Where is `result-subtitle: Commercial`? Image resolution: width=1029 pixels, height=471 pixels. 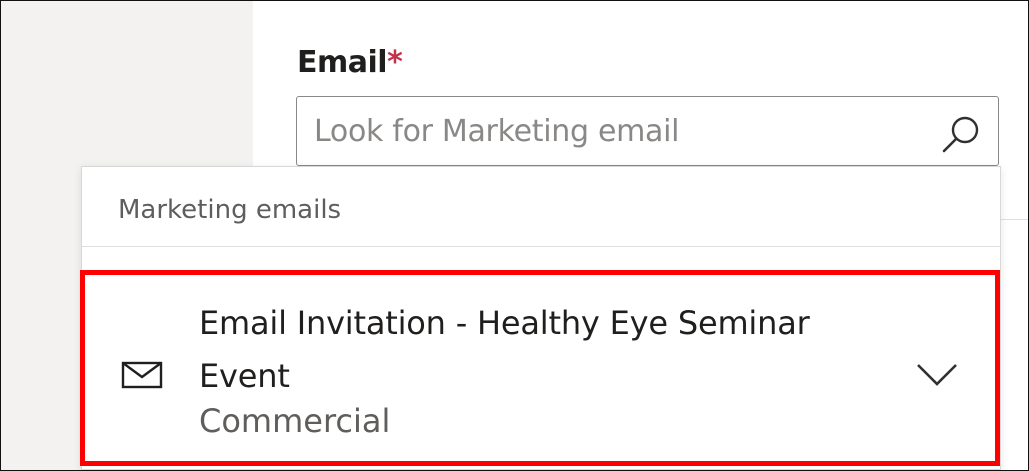 result-subtitle: Commercial is located at coordinates (295, 421).